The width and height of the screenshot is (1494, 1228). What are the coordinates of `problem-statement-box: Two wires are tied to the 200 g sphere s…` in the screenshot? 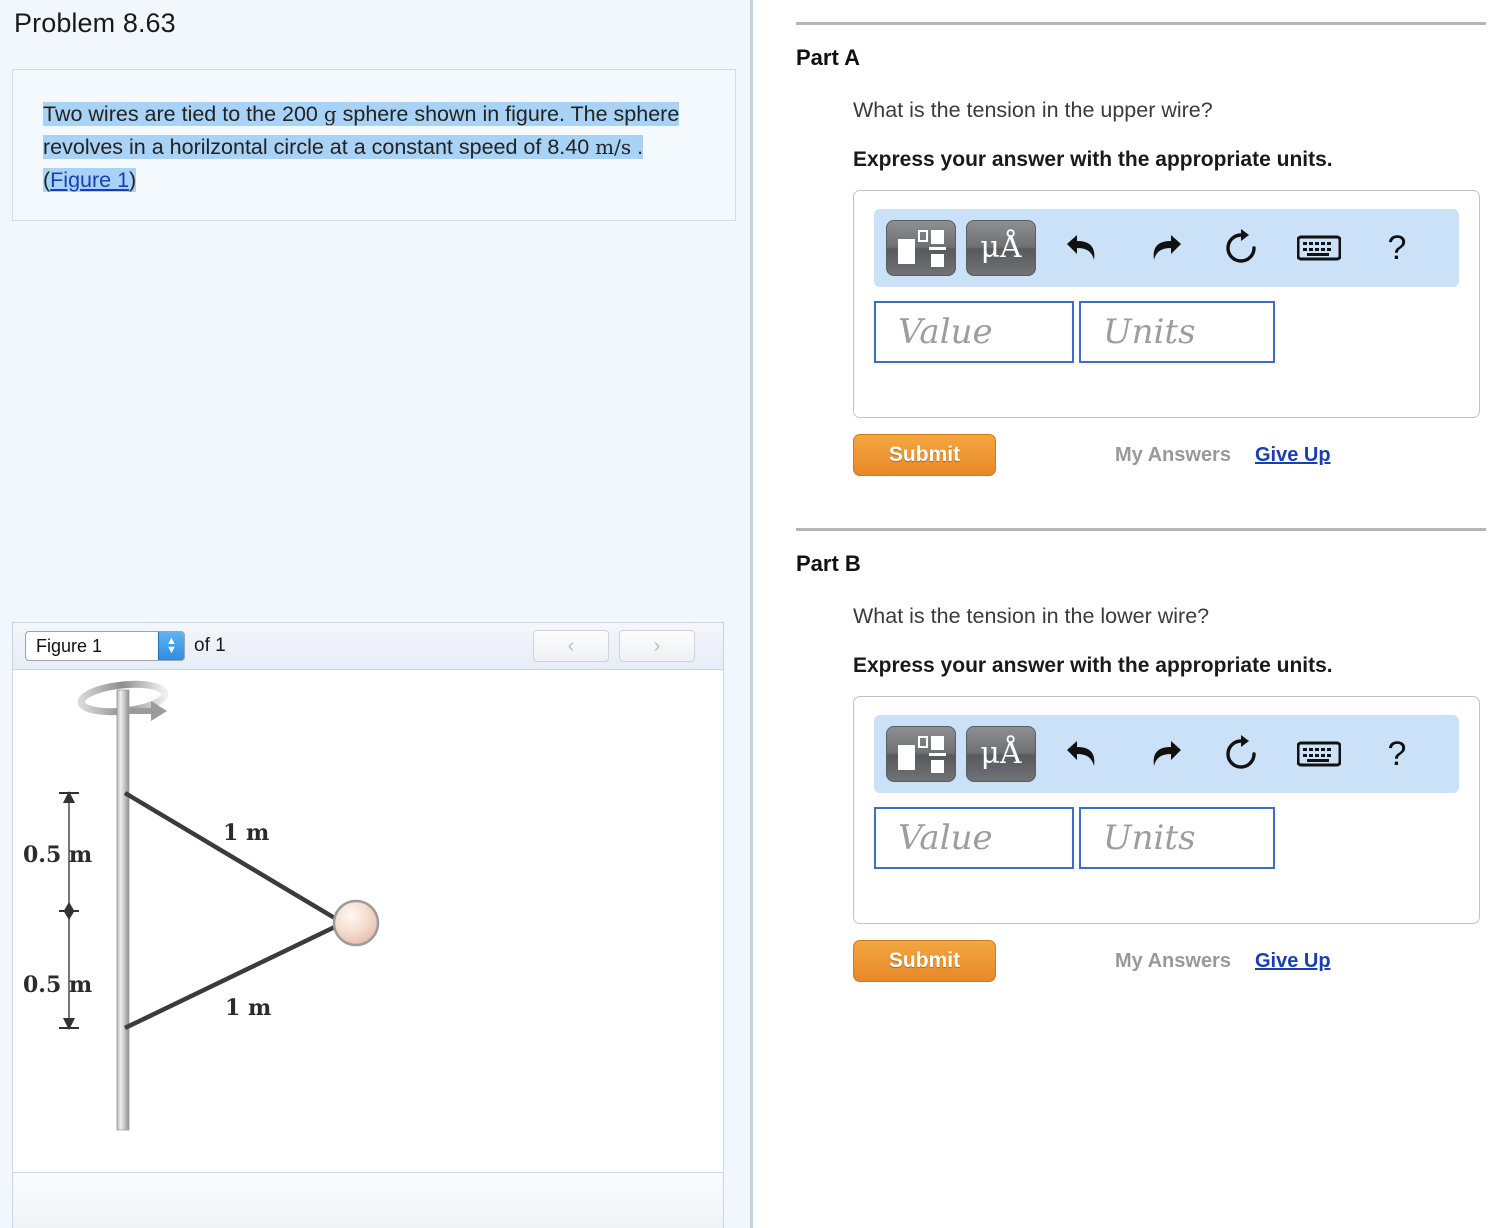 It's located at (374, 145).